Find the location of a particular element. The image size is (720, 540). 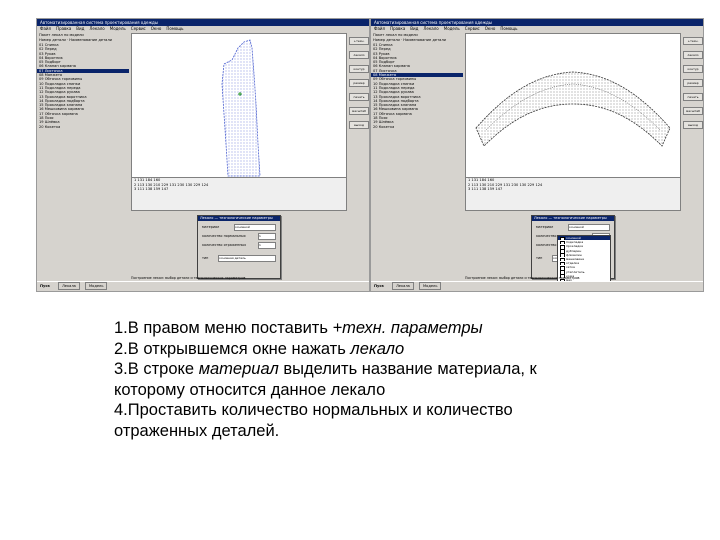

label-normal: количество нормальных is located at coordinates (224, 236).